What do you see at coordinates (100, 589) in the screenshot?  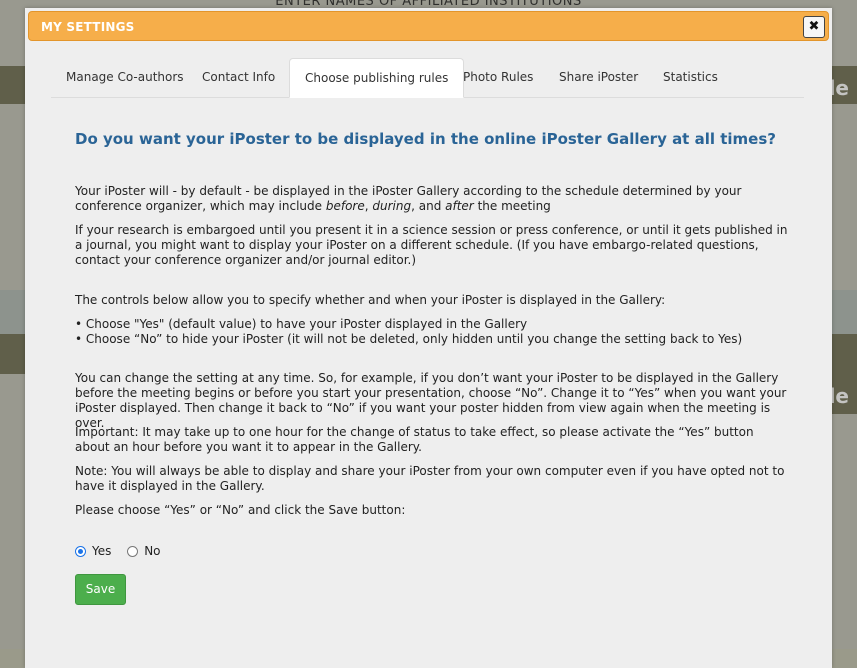 I see `save-button: Save` at bounding box center [100, 589].